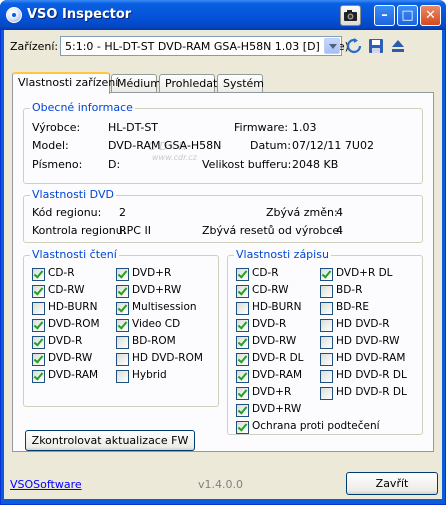 The image size is (446, 505). Describe the element at coordinates (247, 164) in the screenshot. I see `buffer-label: Velikost bufferu:` at that location.